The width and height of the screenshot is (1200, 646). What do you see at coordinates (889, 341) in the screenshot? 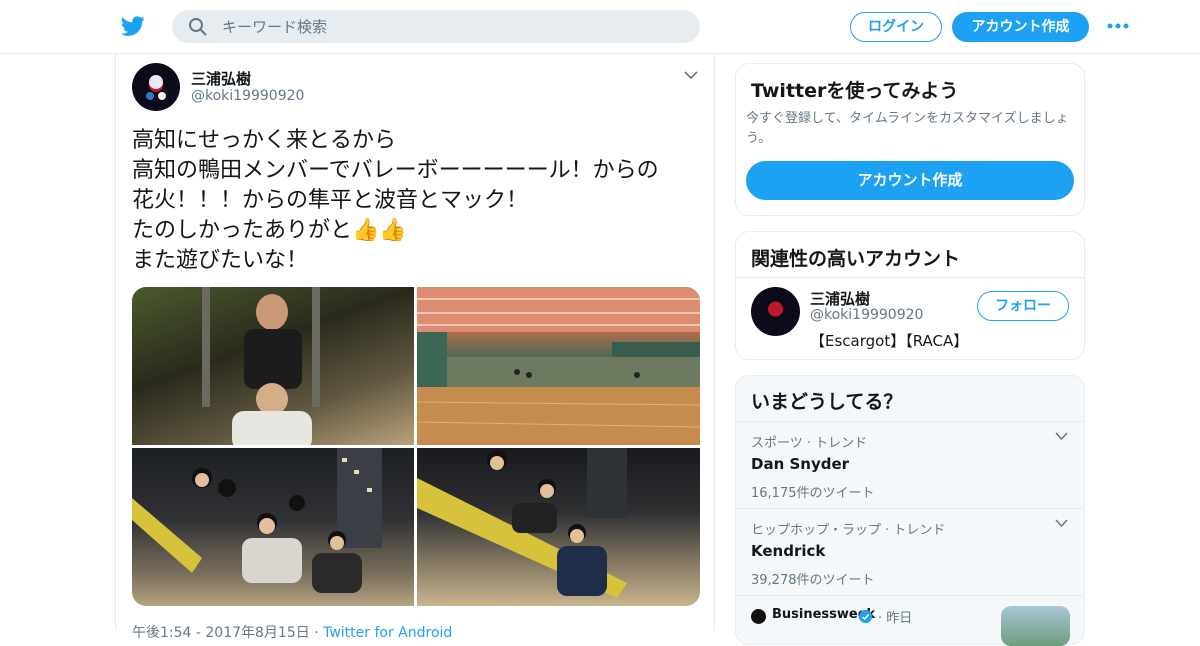
I see `related-user-bio: 【Escargot】【RACA】` at bounding box center [889, 341].